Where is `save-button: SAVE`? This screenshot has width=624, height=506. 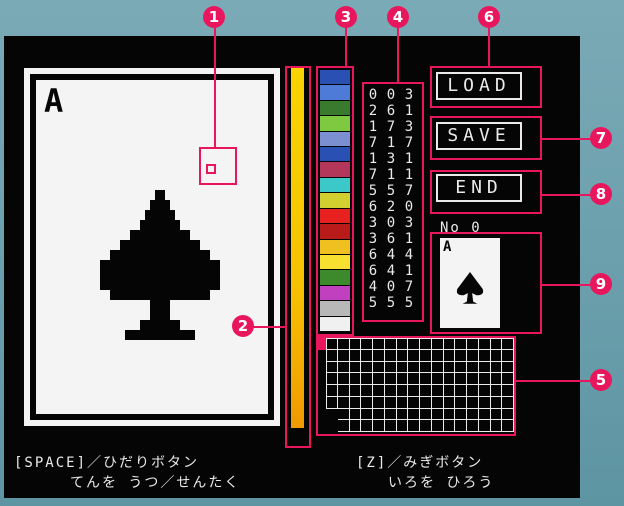
save-button: SAVE is located at coordinates (479, 136).